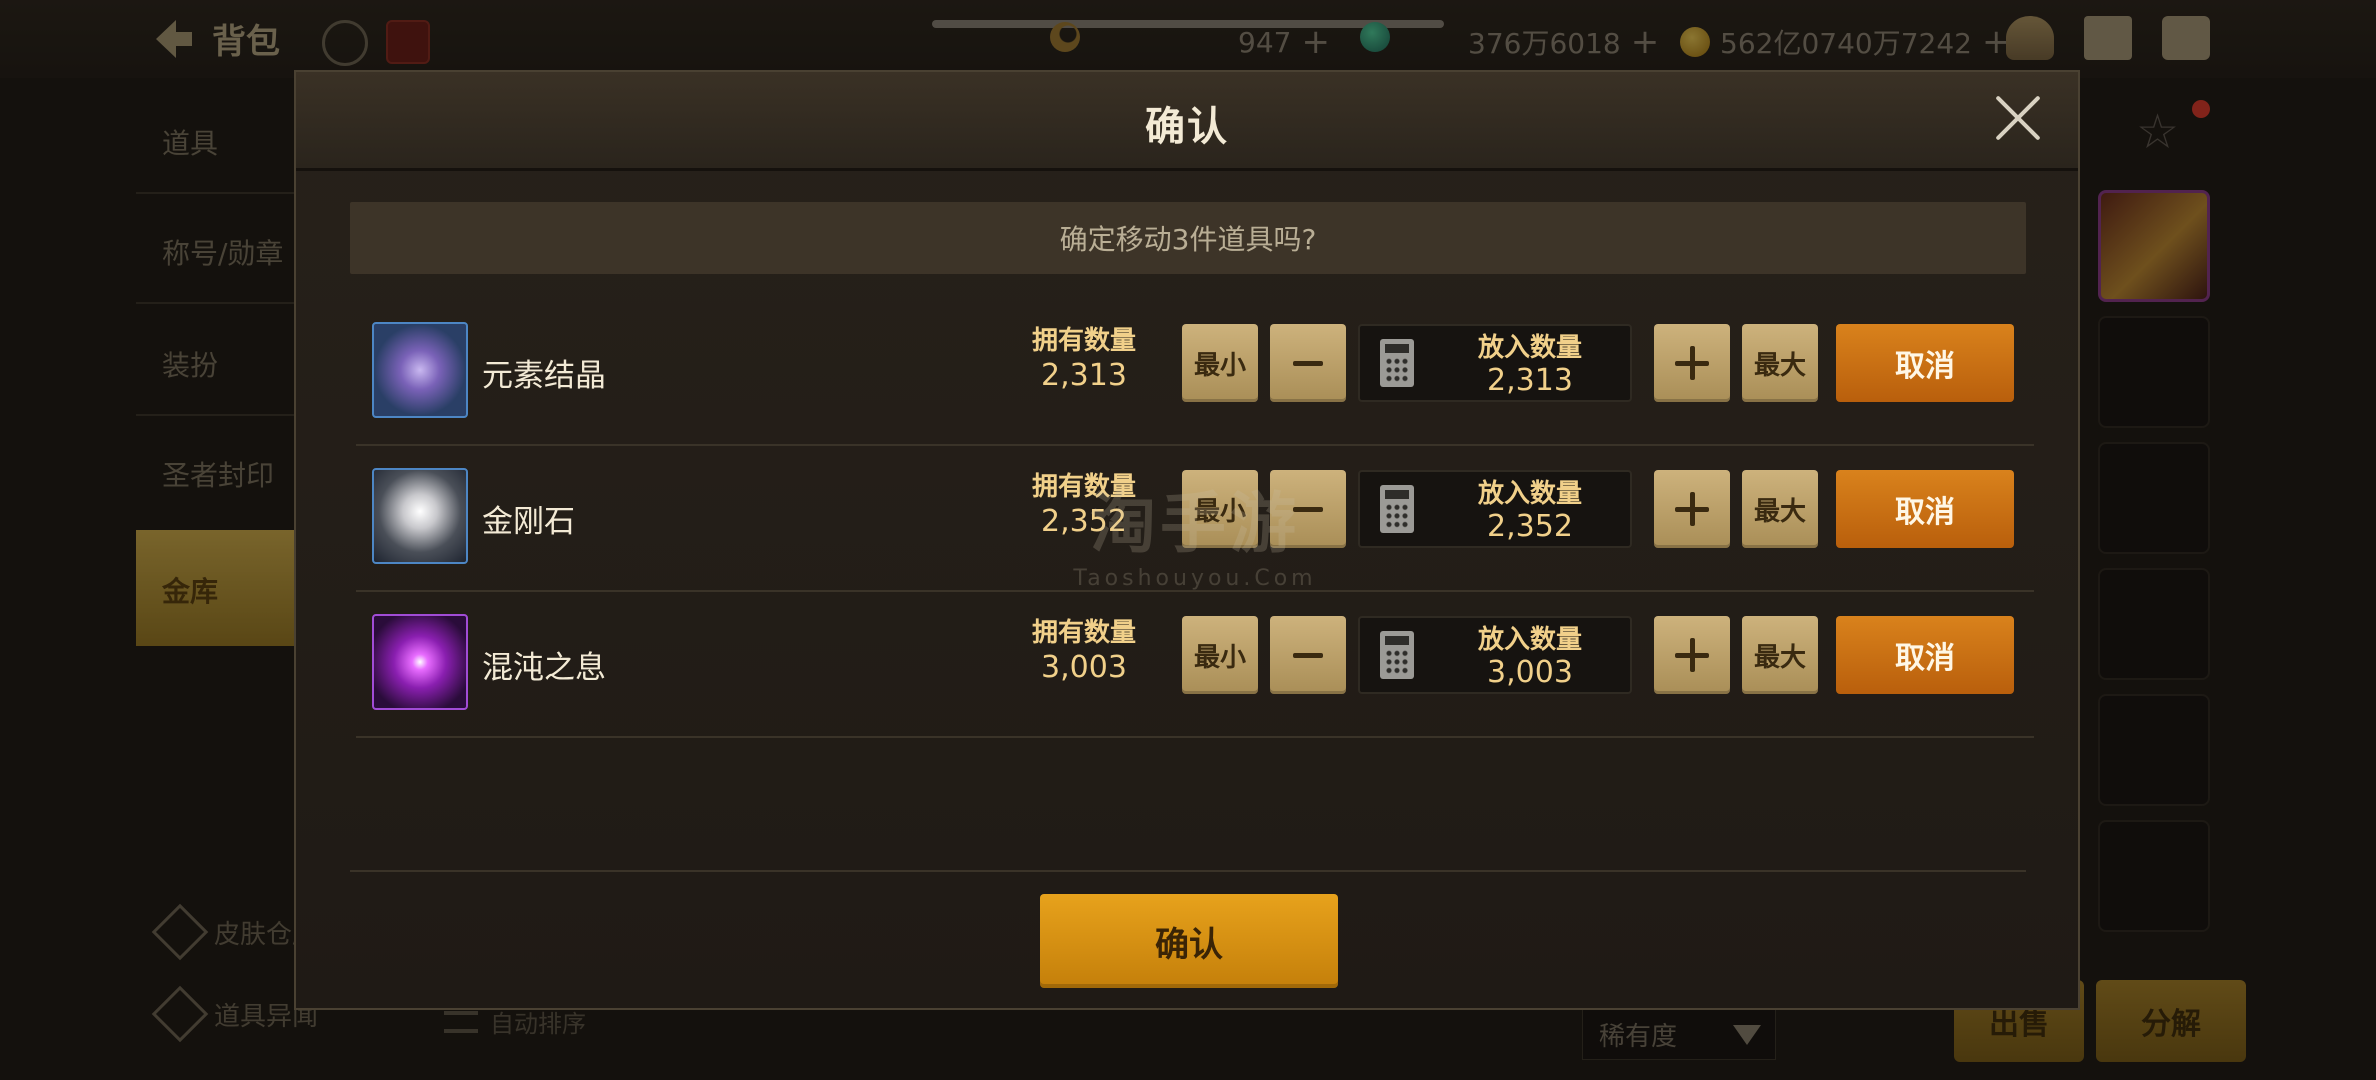  Describe the element at coordinates (528, 522) in the screenshot. I see `item-name: 金刚石` at that location.